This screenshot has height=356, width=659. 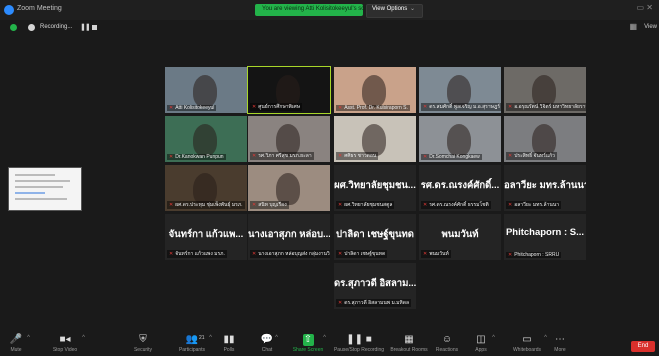 I want to click on toolbar-pause-stop-recording-button: ❚❚ ■ Pause/Stop Recording, so click(x=359, y=343).